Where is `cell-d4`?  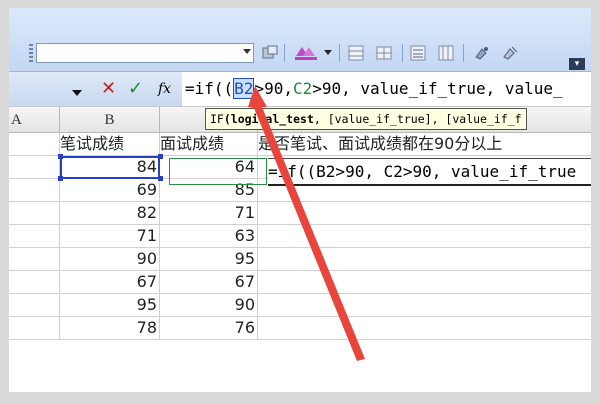
cell-d4 is located at coordinates (424, 213).